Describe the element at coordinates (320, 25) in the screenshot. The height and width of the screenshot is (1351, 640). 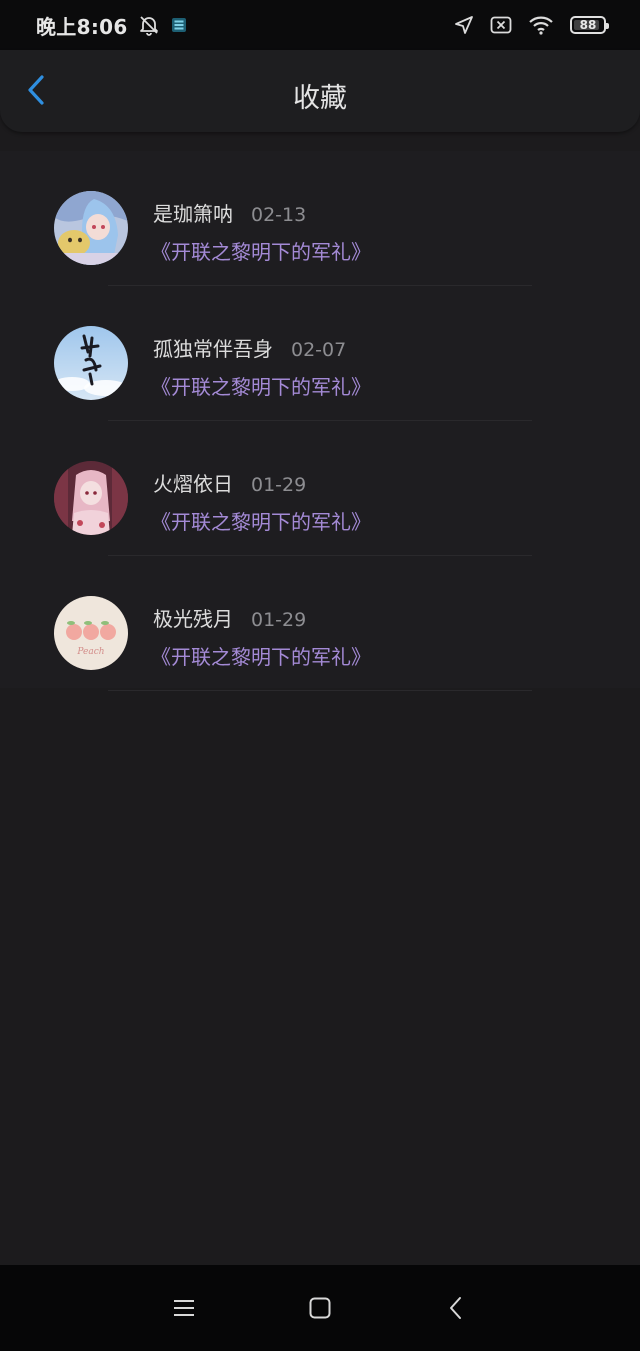
I see `status-bar: 晚上8:06 88` at that location.